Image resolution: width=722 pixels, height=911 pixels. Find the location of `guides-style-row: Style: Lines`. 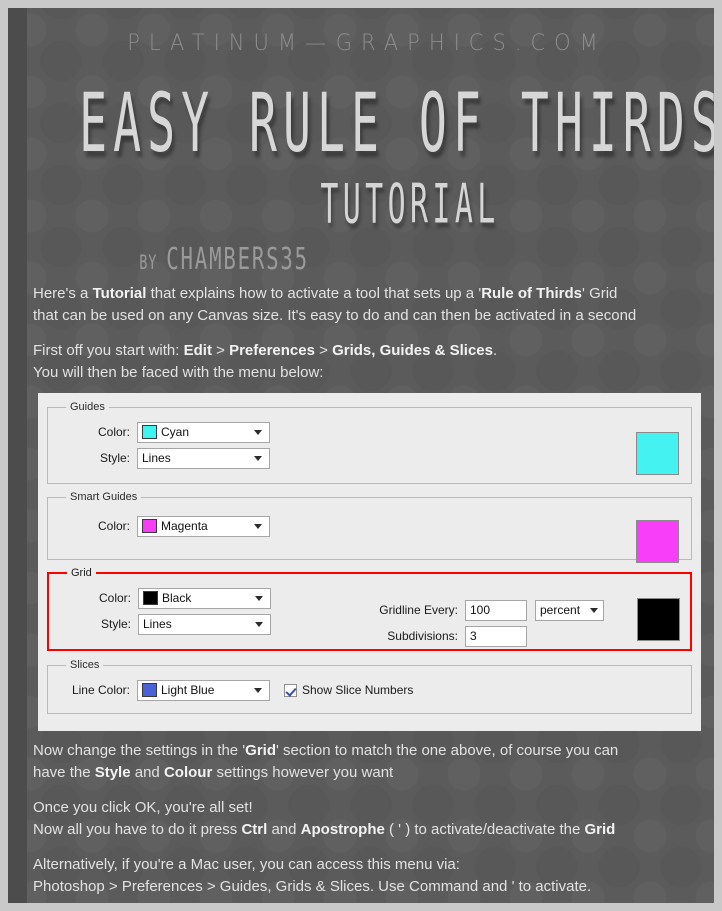

guides-style-row: Style: Lines is located at coordinates (369, 458).